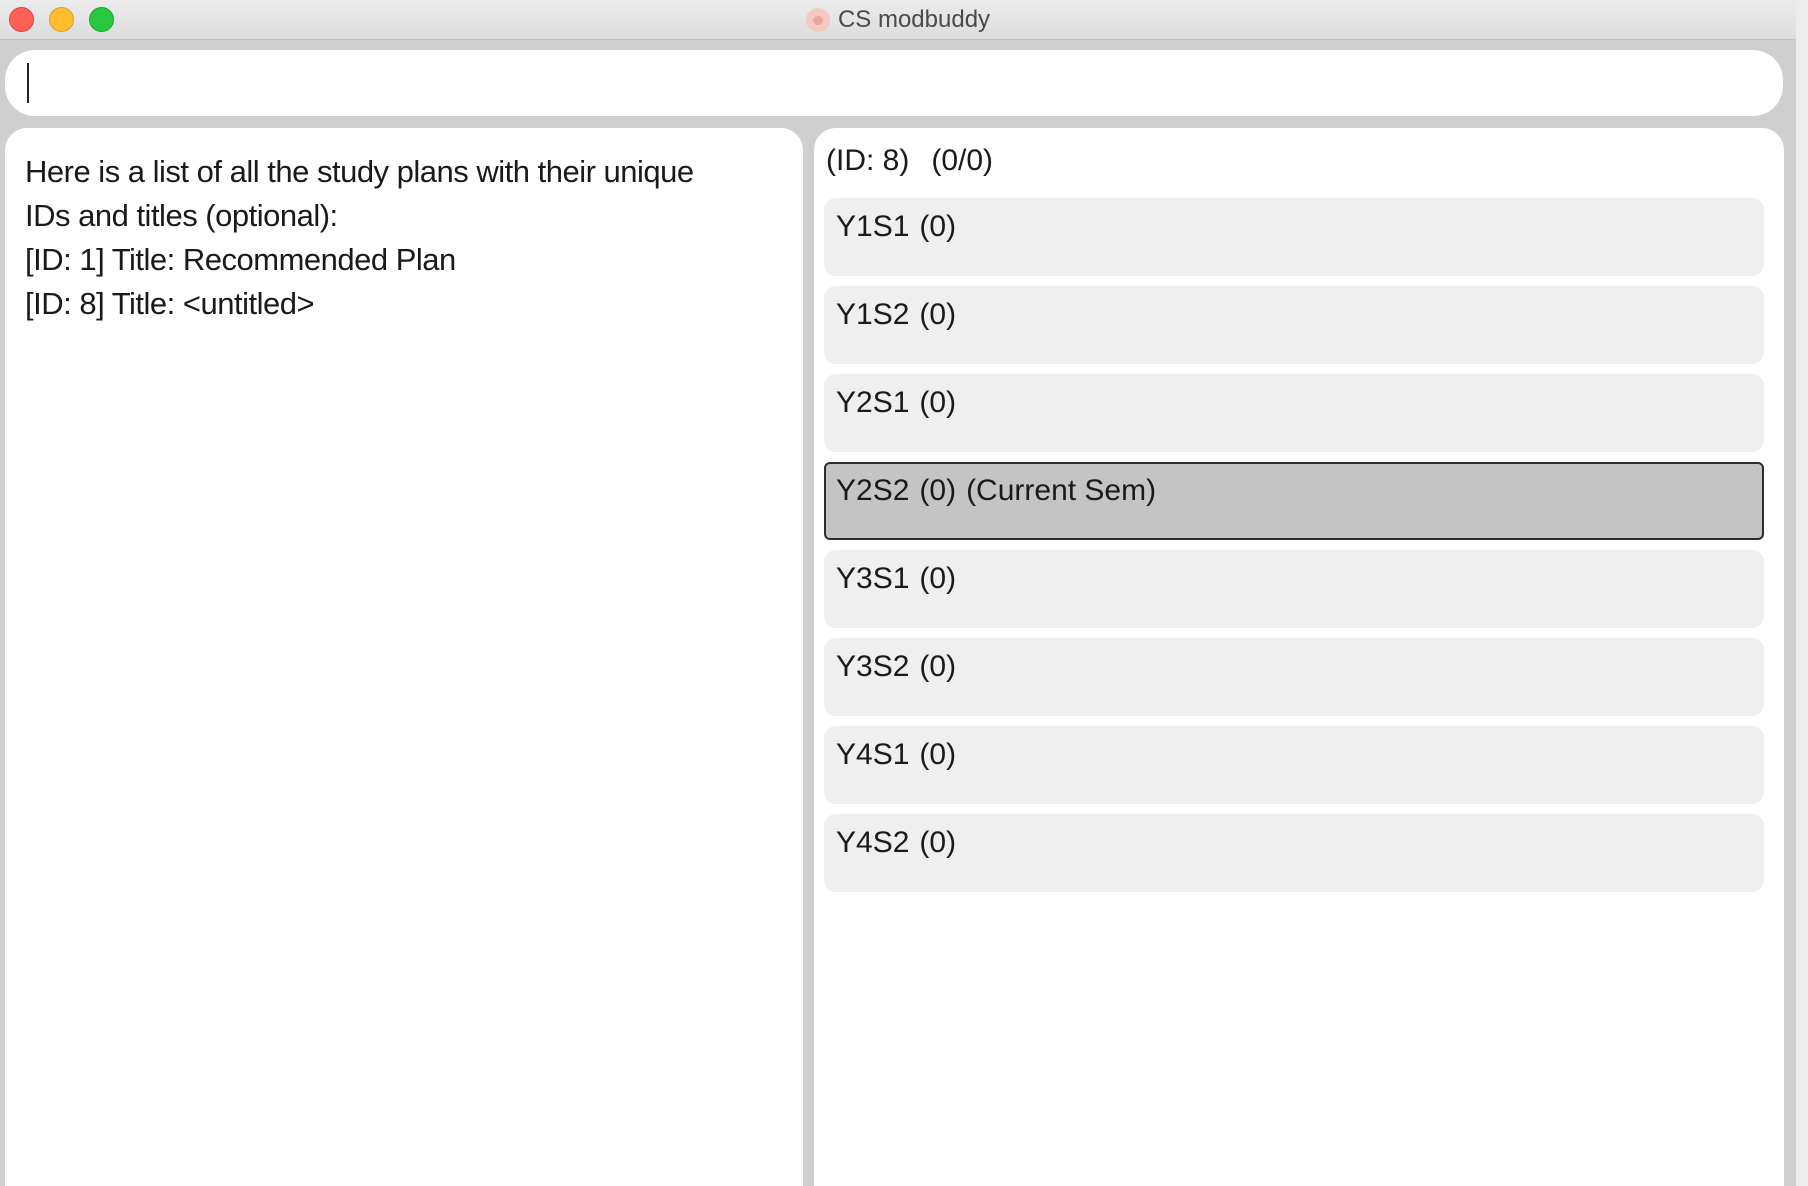 Image resolution: width=1808 pixels, height=1186 pixels. I want to click on result-line: [ID: 1] Title: Recommended Plan, so click(240, 259).